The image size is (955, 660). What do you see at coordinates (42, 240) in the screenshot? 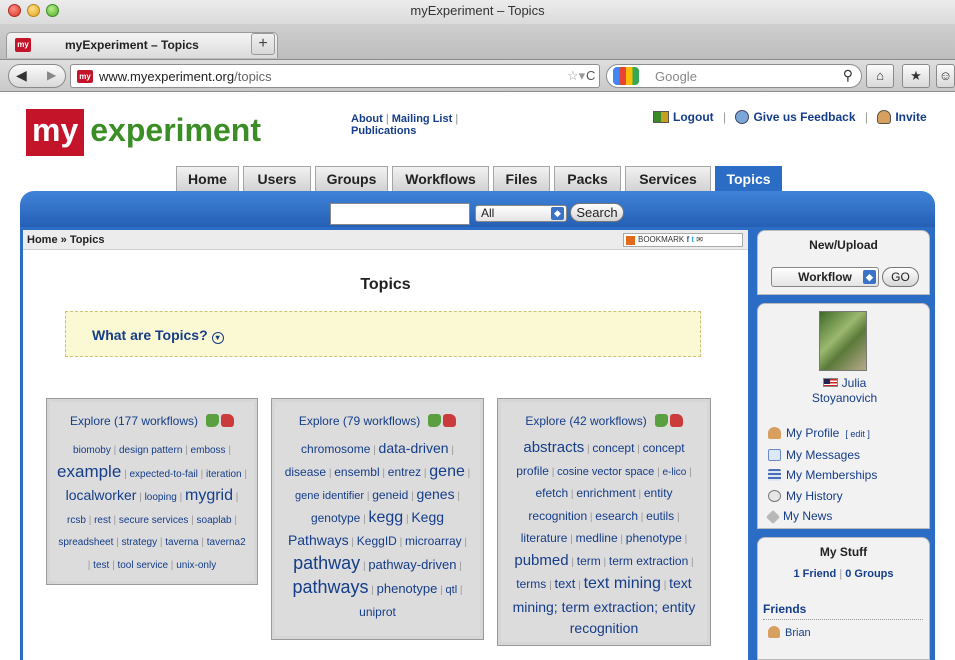
I see `breadcrumb-home: Home` at bounding box center [42, 240].